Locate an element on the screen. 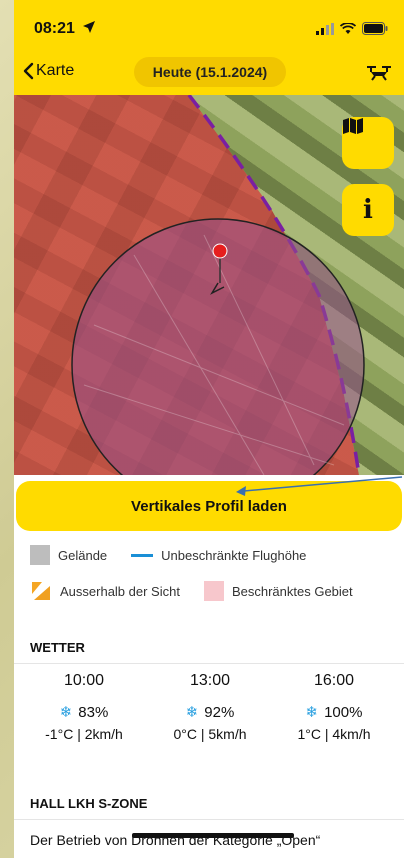  weather-humidity: ❄ 100% is located at coordinates (334, 712).